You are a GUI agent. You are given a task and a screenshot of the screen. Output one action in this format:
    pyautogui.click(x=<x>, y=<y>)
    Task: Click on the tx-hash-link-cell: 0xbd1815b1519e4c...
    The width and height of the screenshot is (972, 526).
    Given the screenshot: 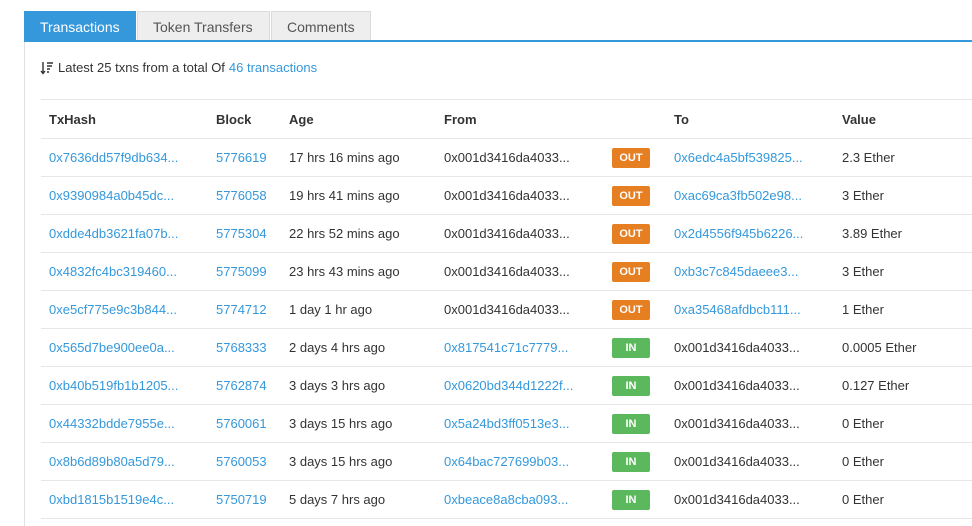 What is the action you would take?
    pyautogui.click(x=124, y=499)
    